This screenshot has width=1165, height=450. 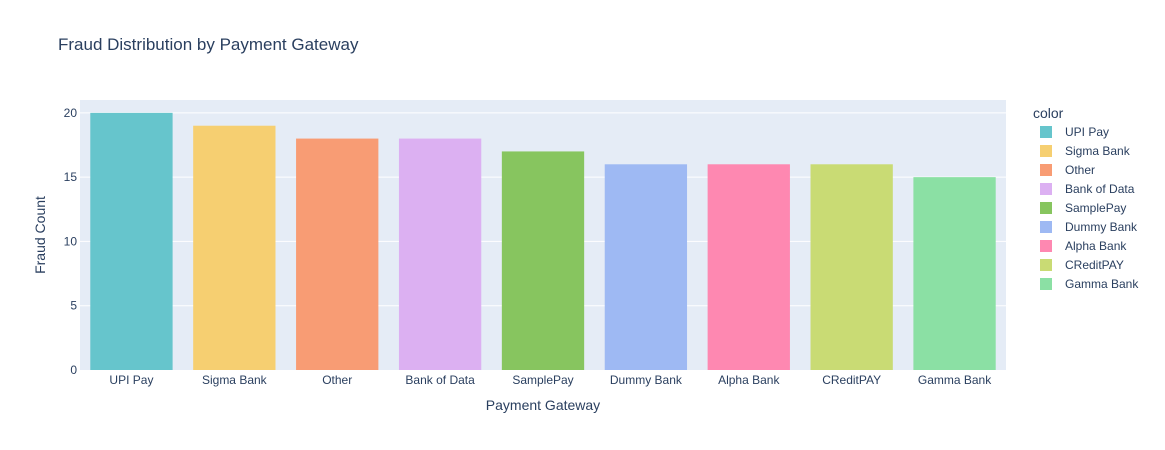 What do you see at coordinates (646, 267) in the screenshot?
I see `bar-dummy-bank` at bounding box center [646, 267].